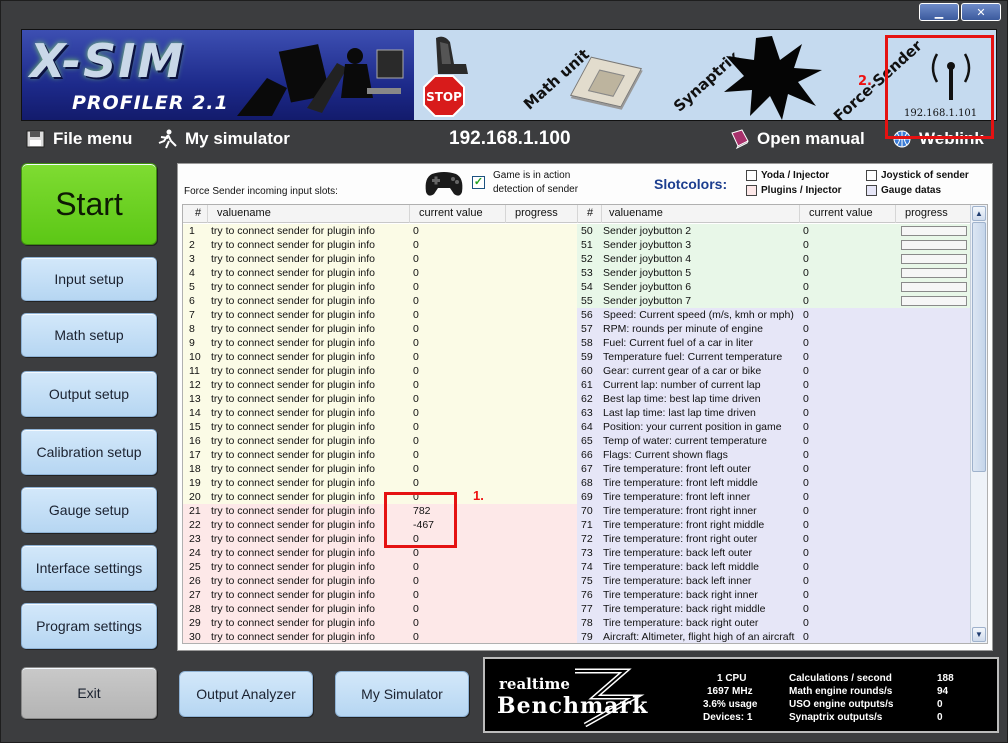  I want to click on bench-devices: Devices: 1, so click(728, 717).